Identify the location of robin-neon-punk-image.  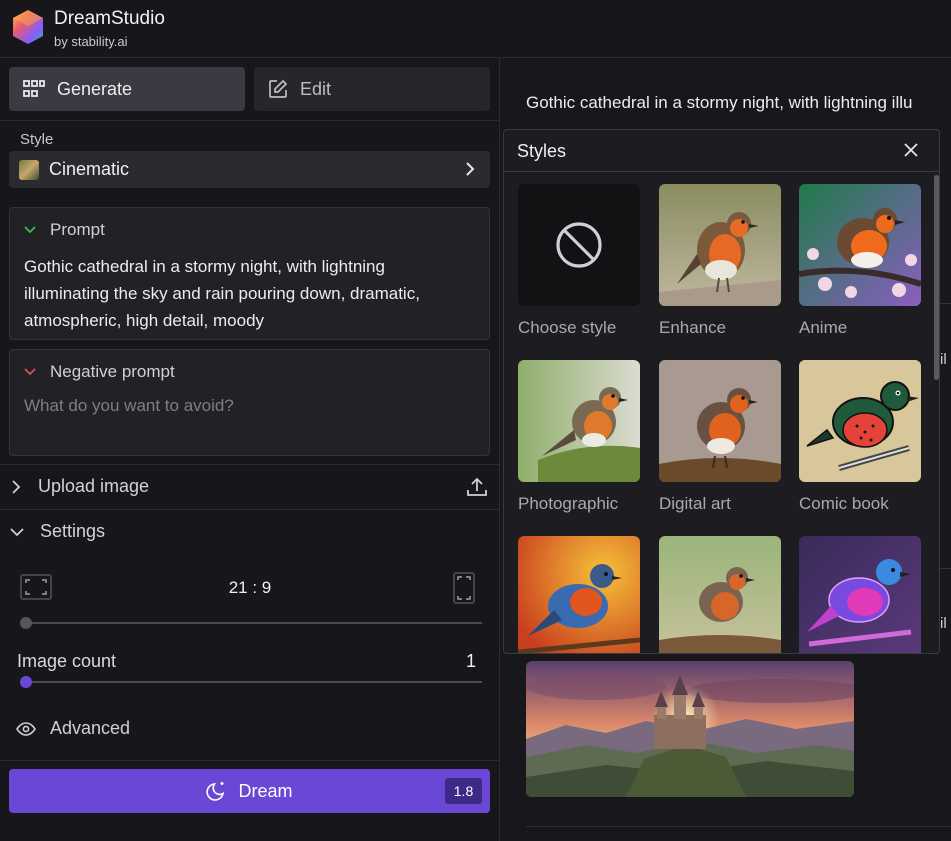
(860, 594).